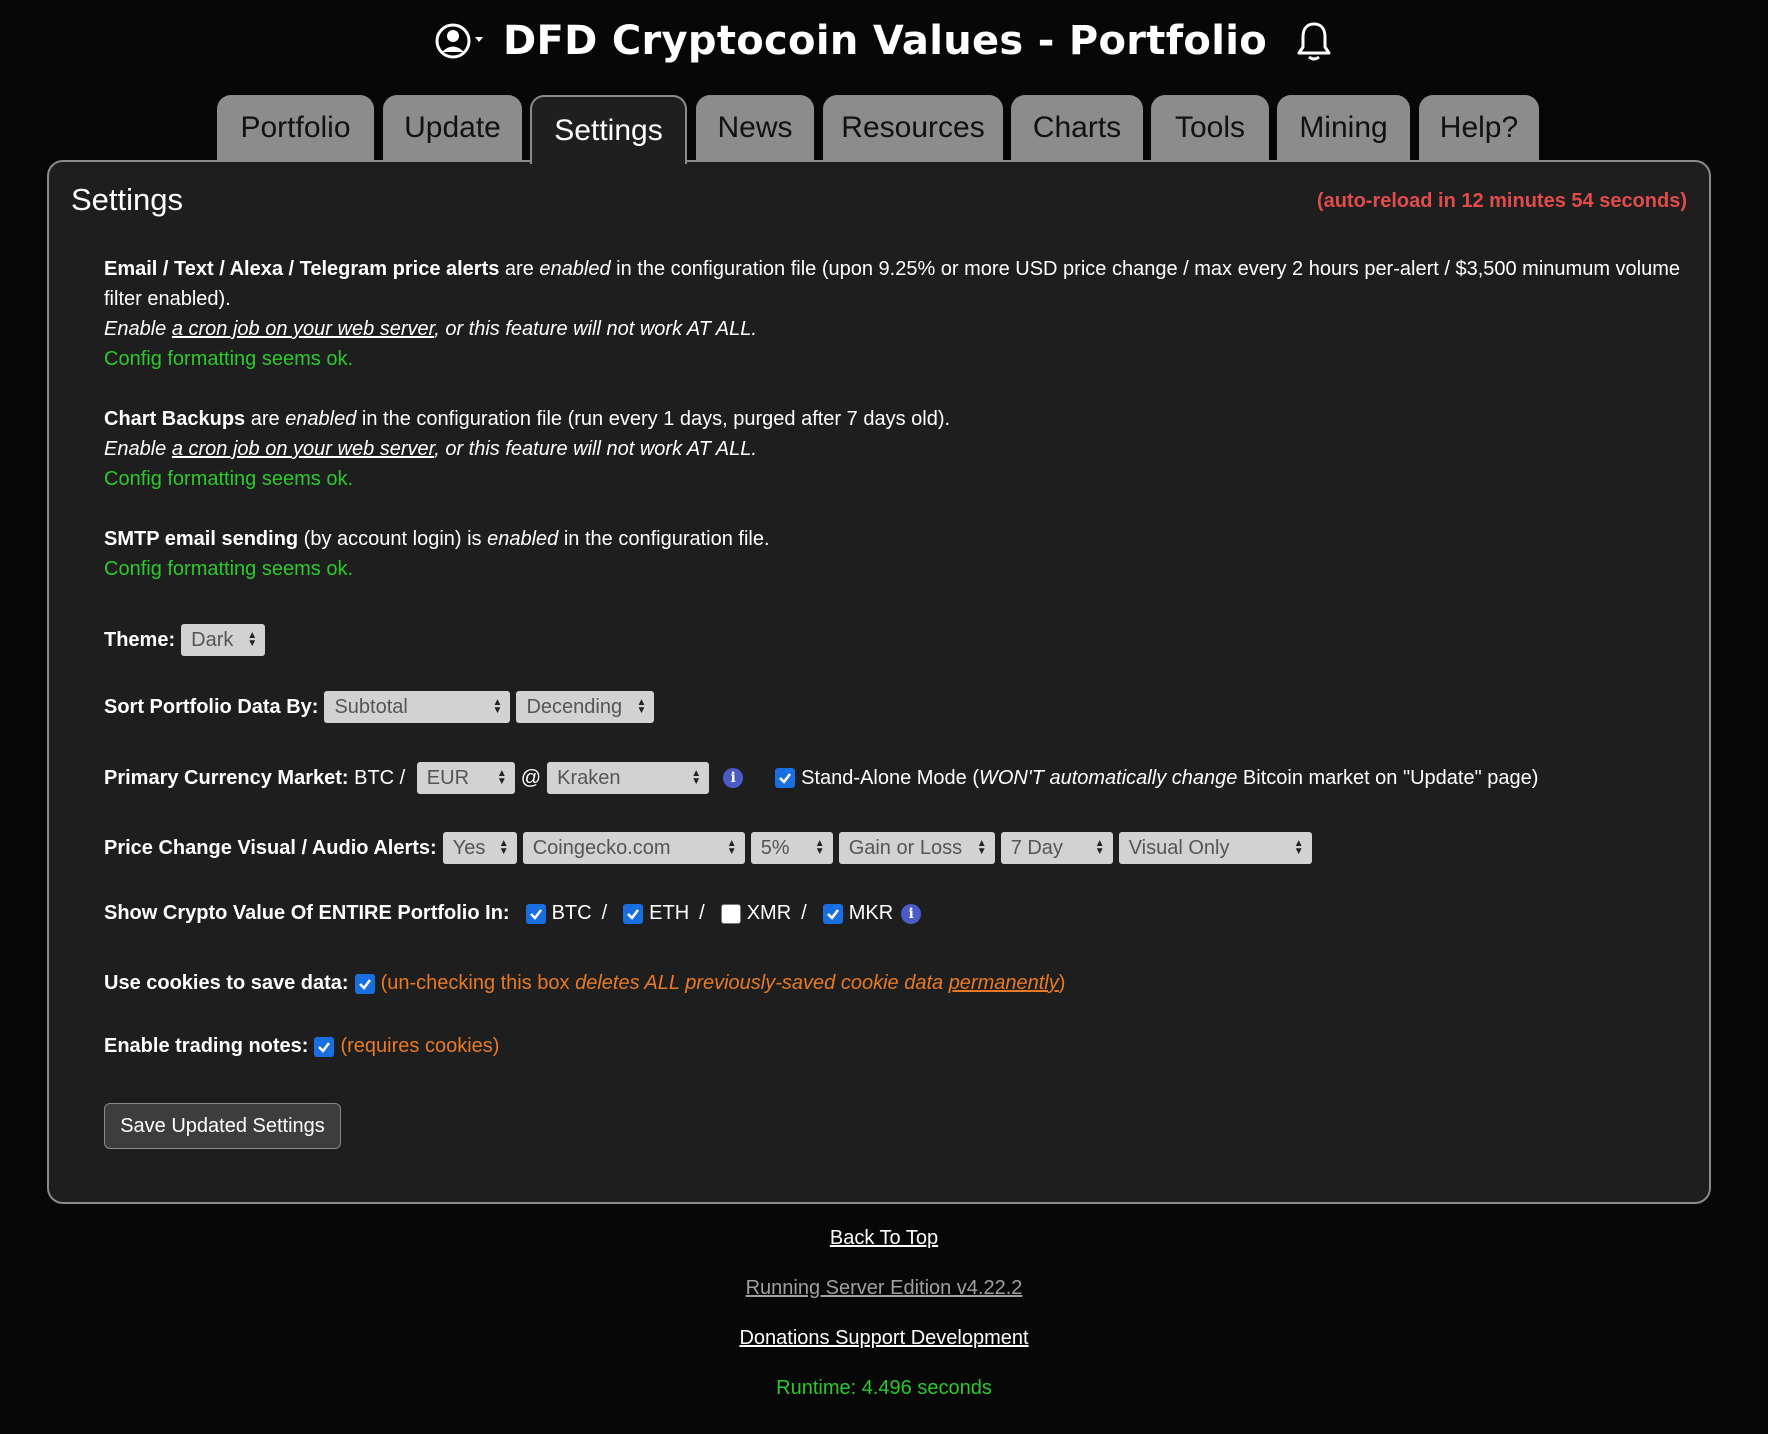  What do you see at coordinates (1314, 41) in the screenshot?
I see `bell-icon` at bounding box center [1314, 41].